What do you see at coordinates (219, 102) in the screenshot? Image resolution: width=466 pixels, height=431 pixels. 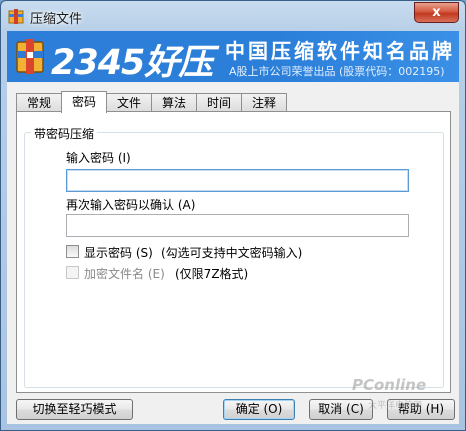 I see `tab-time: 时间` at bounding box center [219, 102].